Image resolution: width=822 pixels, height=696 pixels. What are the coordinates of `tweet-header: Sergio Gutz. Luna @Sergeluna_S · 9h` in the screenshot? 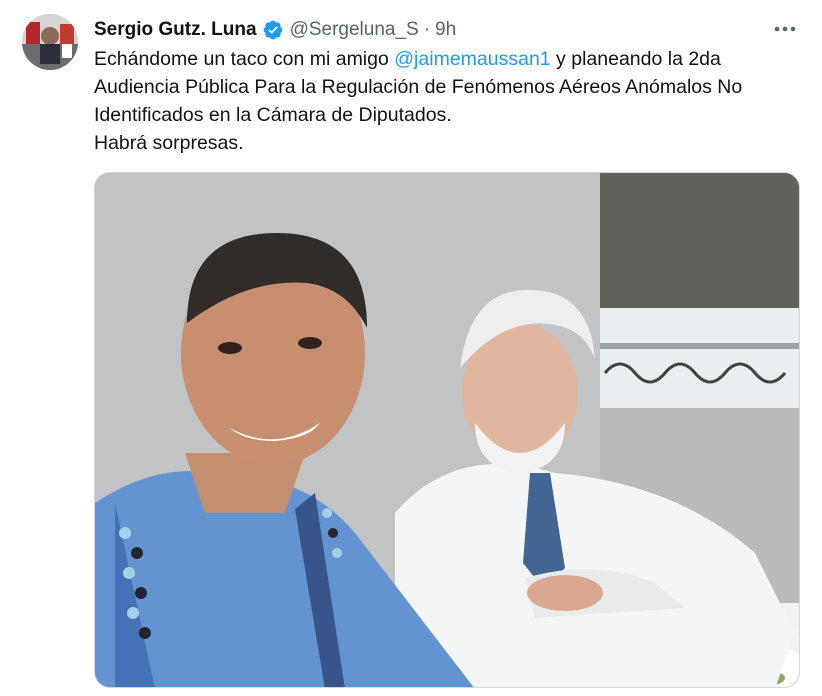 It's located at (448, 30).